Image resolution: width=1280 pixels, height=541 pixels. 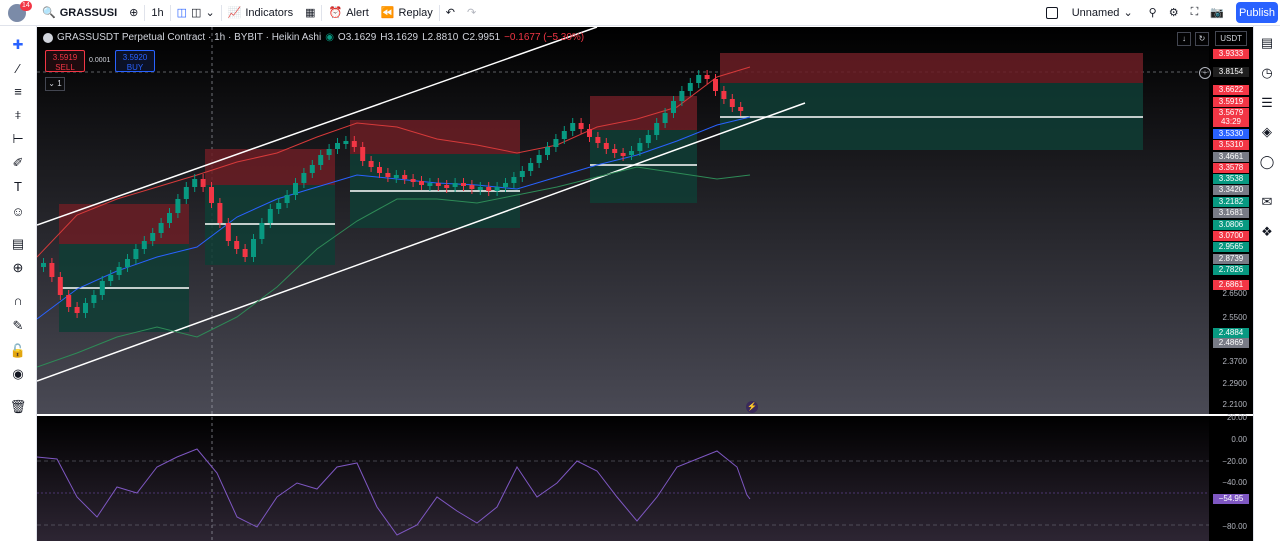 I want to click on indicators-button: 📈 Indicators, so click(x=260, y=13).